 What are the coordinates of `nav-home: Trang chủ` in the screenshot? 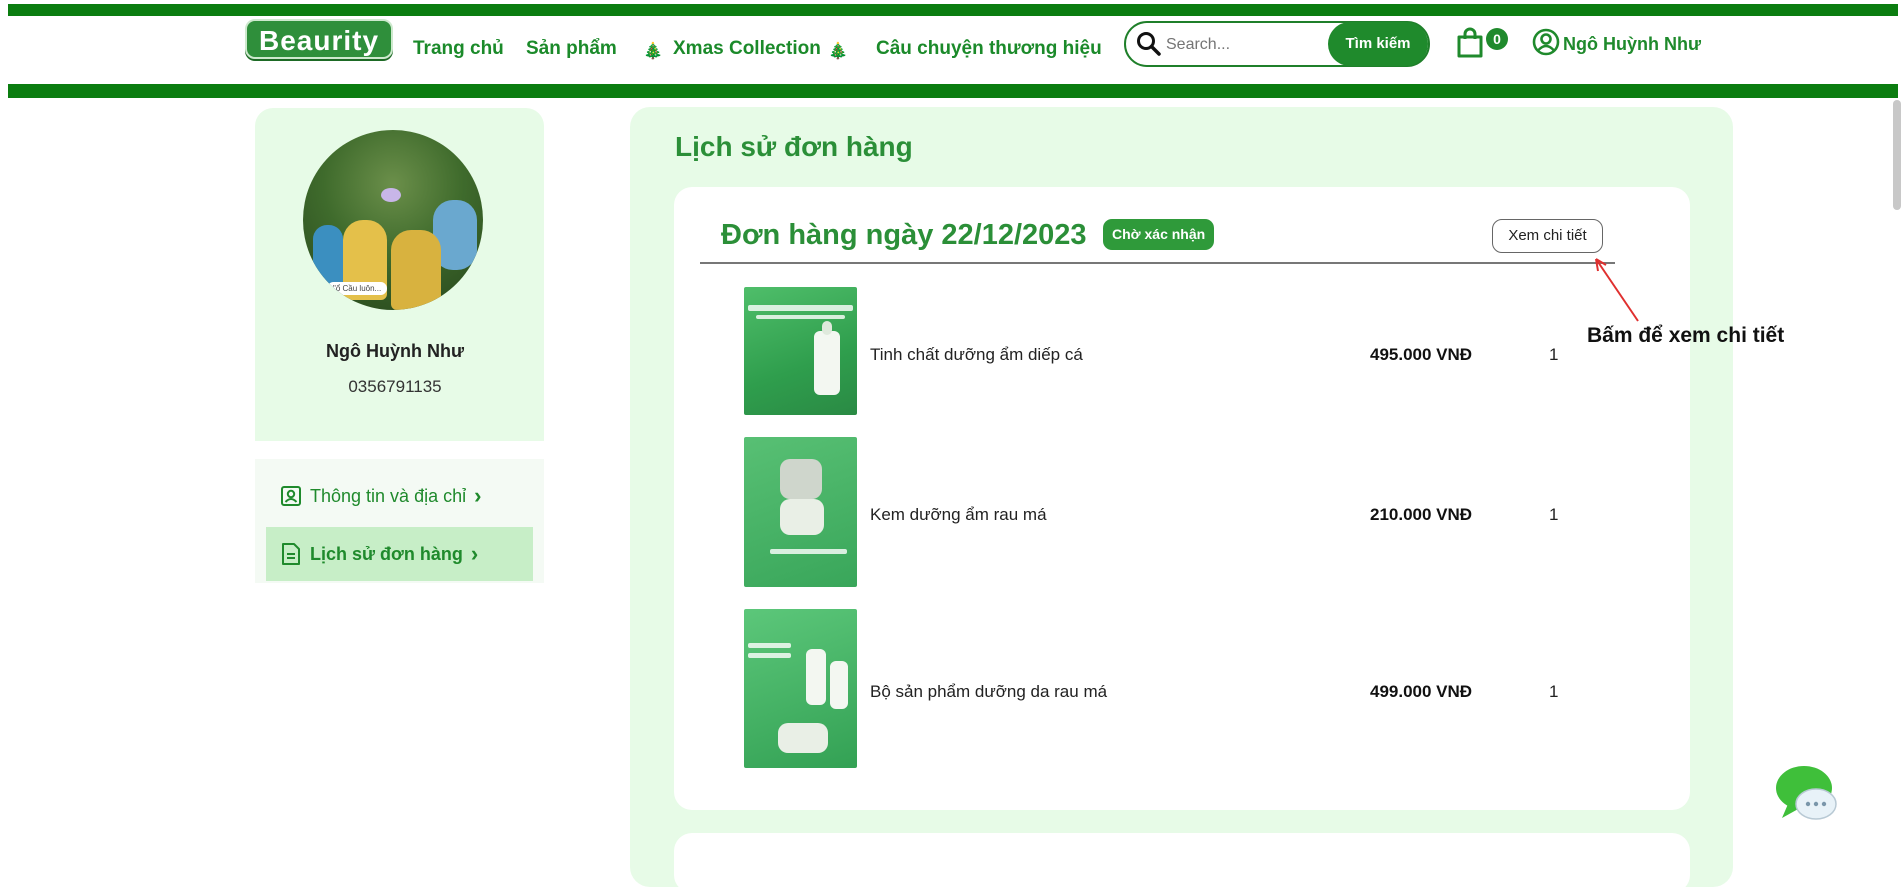 It's located at (458, 49).